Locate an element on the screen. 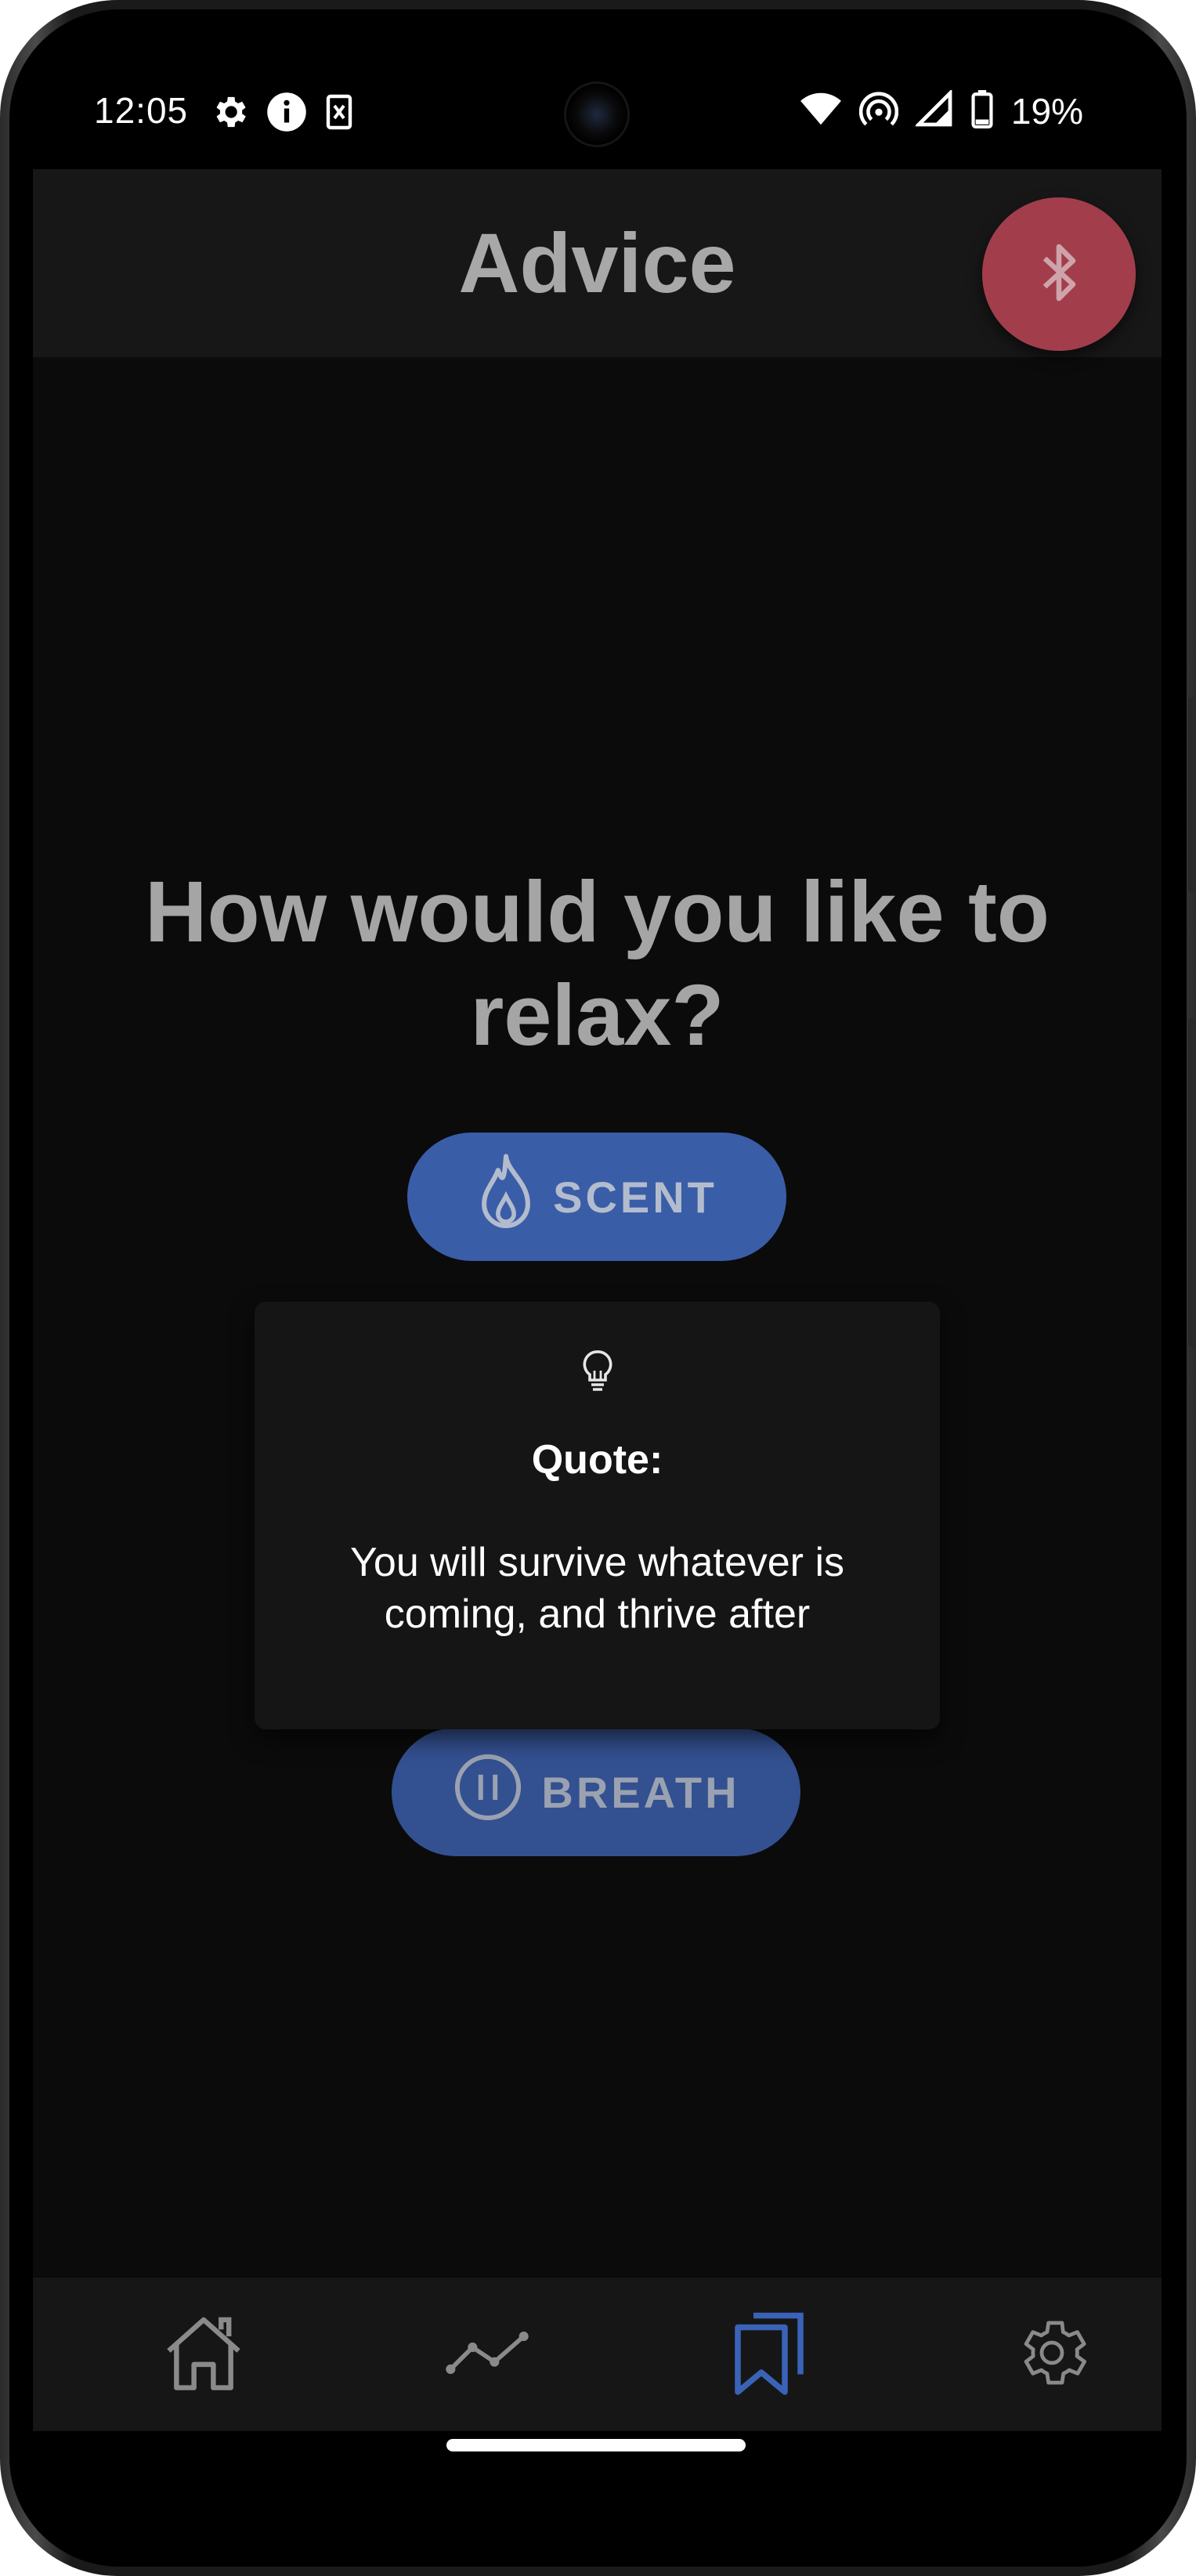 This screenshot has height=2576, width=1196. volume-button is located at coordinates (1192, 795).